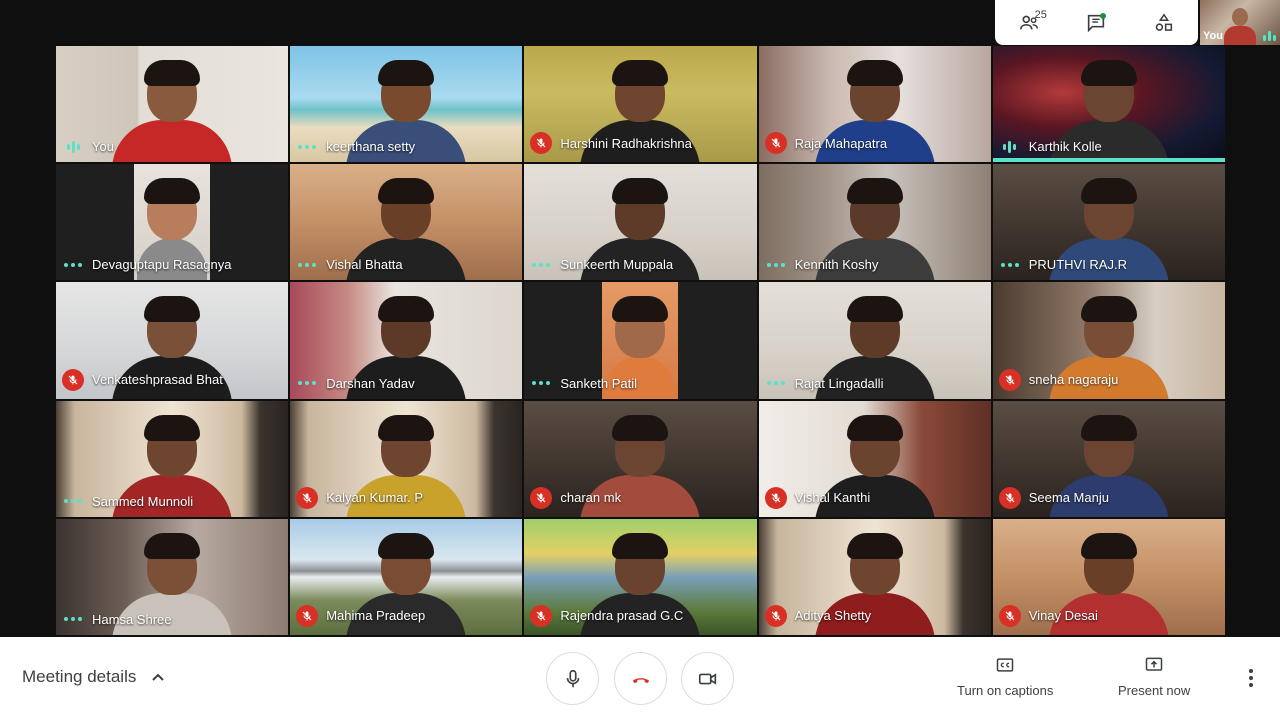 This screenshot has width=1280, height=719. Describe the element at coordinates (406, 576) in the screenshot. I see `participant-tile: Mahima Pradeep` at that location.